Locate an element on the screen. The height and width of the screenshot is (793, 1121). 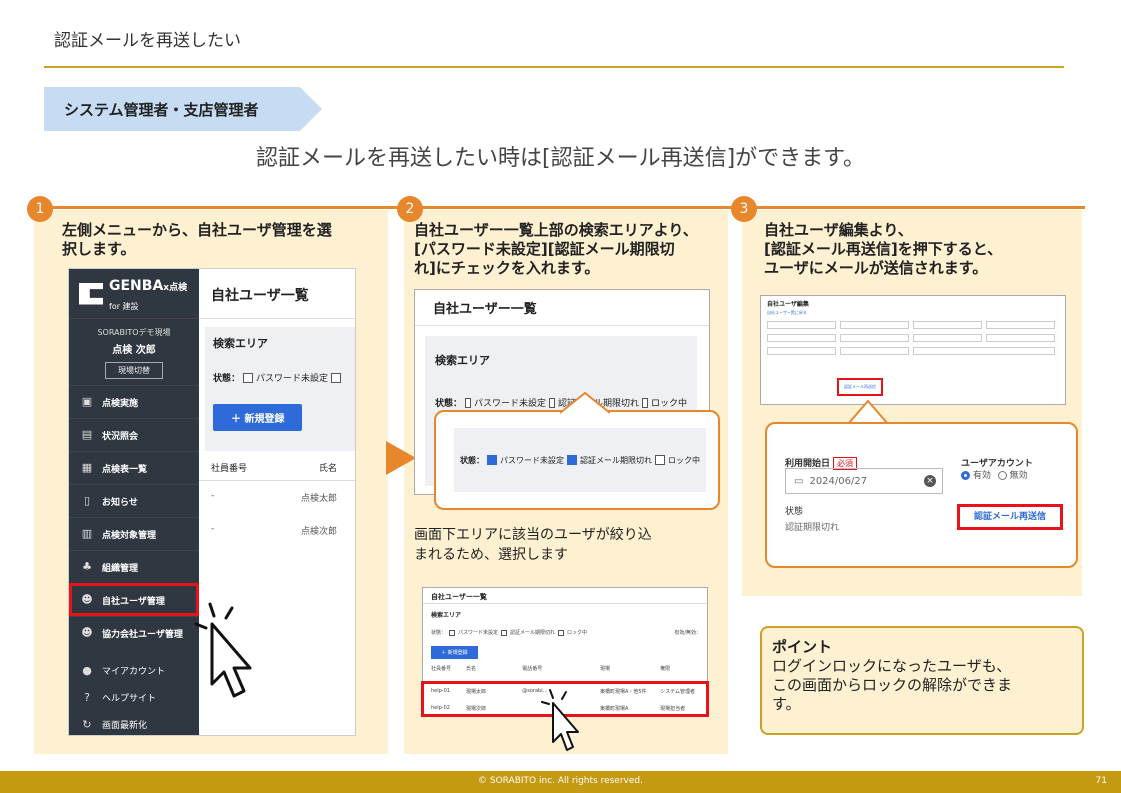
table-row: - 点検太郎 is located at coordinates (277, 497).